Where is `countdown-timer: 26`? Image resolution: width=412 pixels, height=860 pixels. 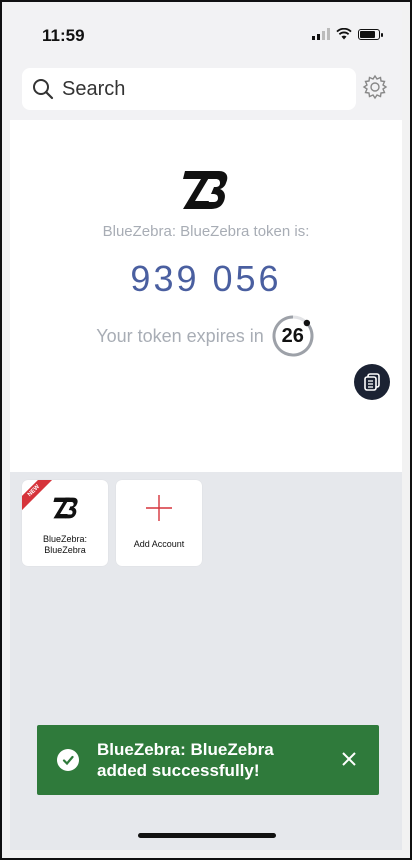
countdown-timer: 26 is located at coordinates (293, 336).